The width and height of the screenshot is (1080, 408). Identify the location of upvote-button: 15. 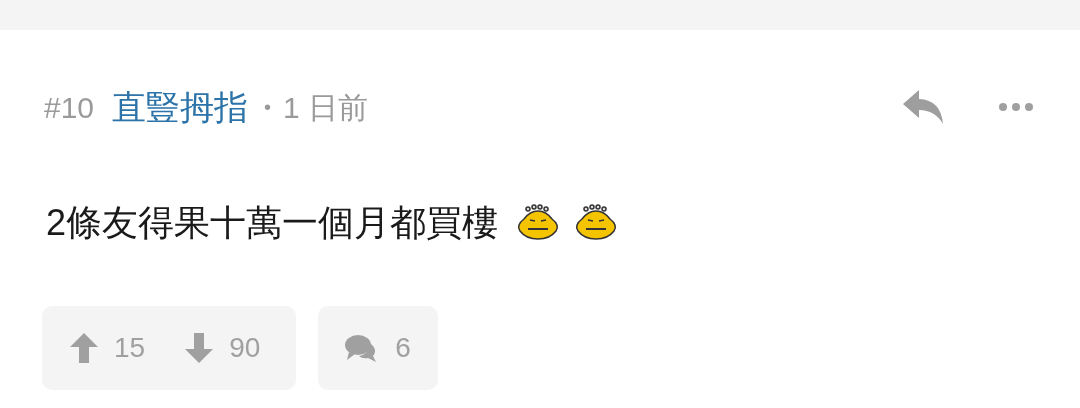
(108, 348).